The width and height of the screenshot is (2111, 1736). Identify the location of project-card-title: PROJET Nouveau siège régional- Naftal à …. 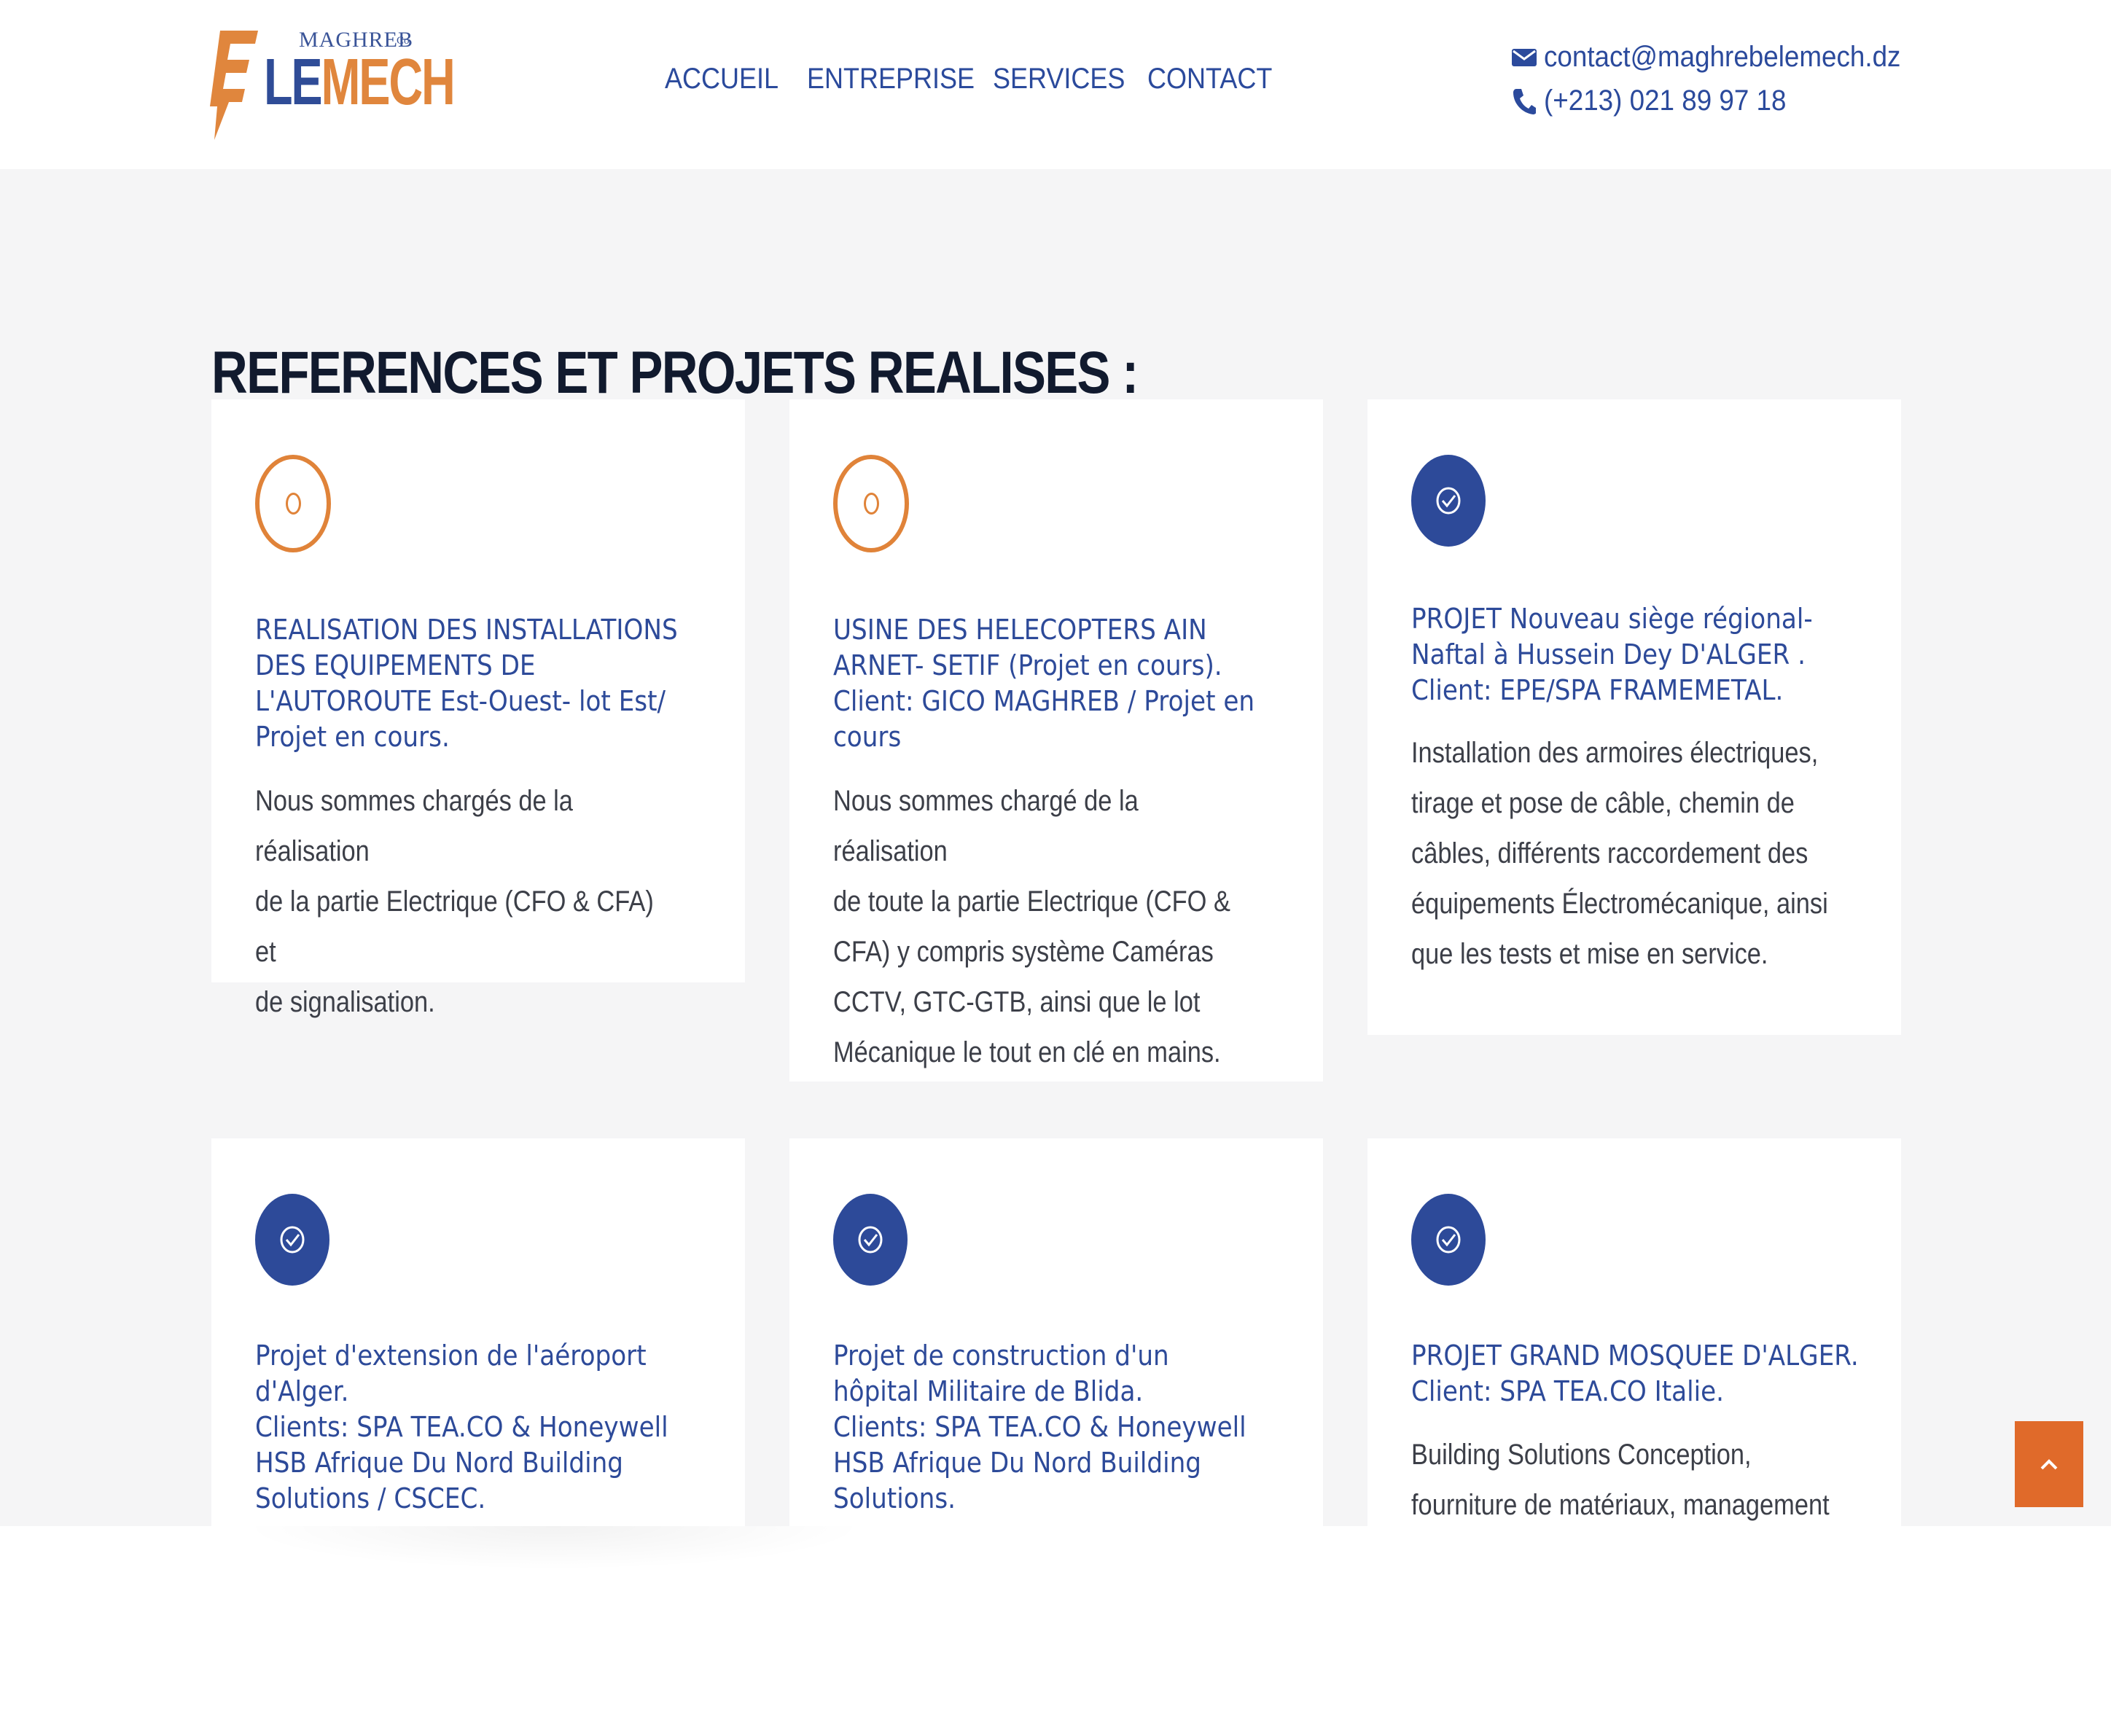
(1612, 654).